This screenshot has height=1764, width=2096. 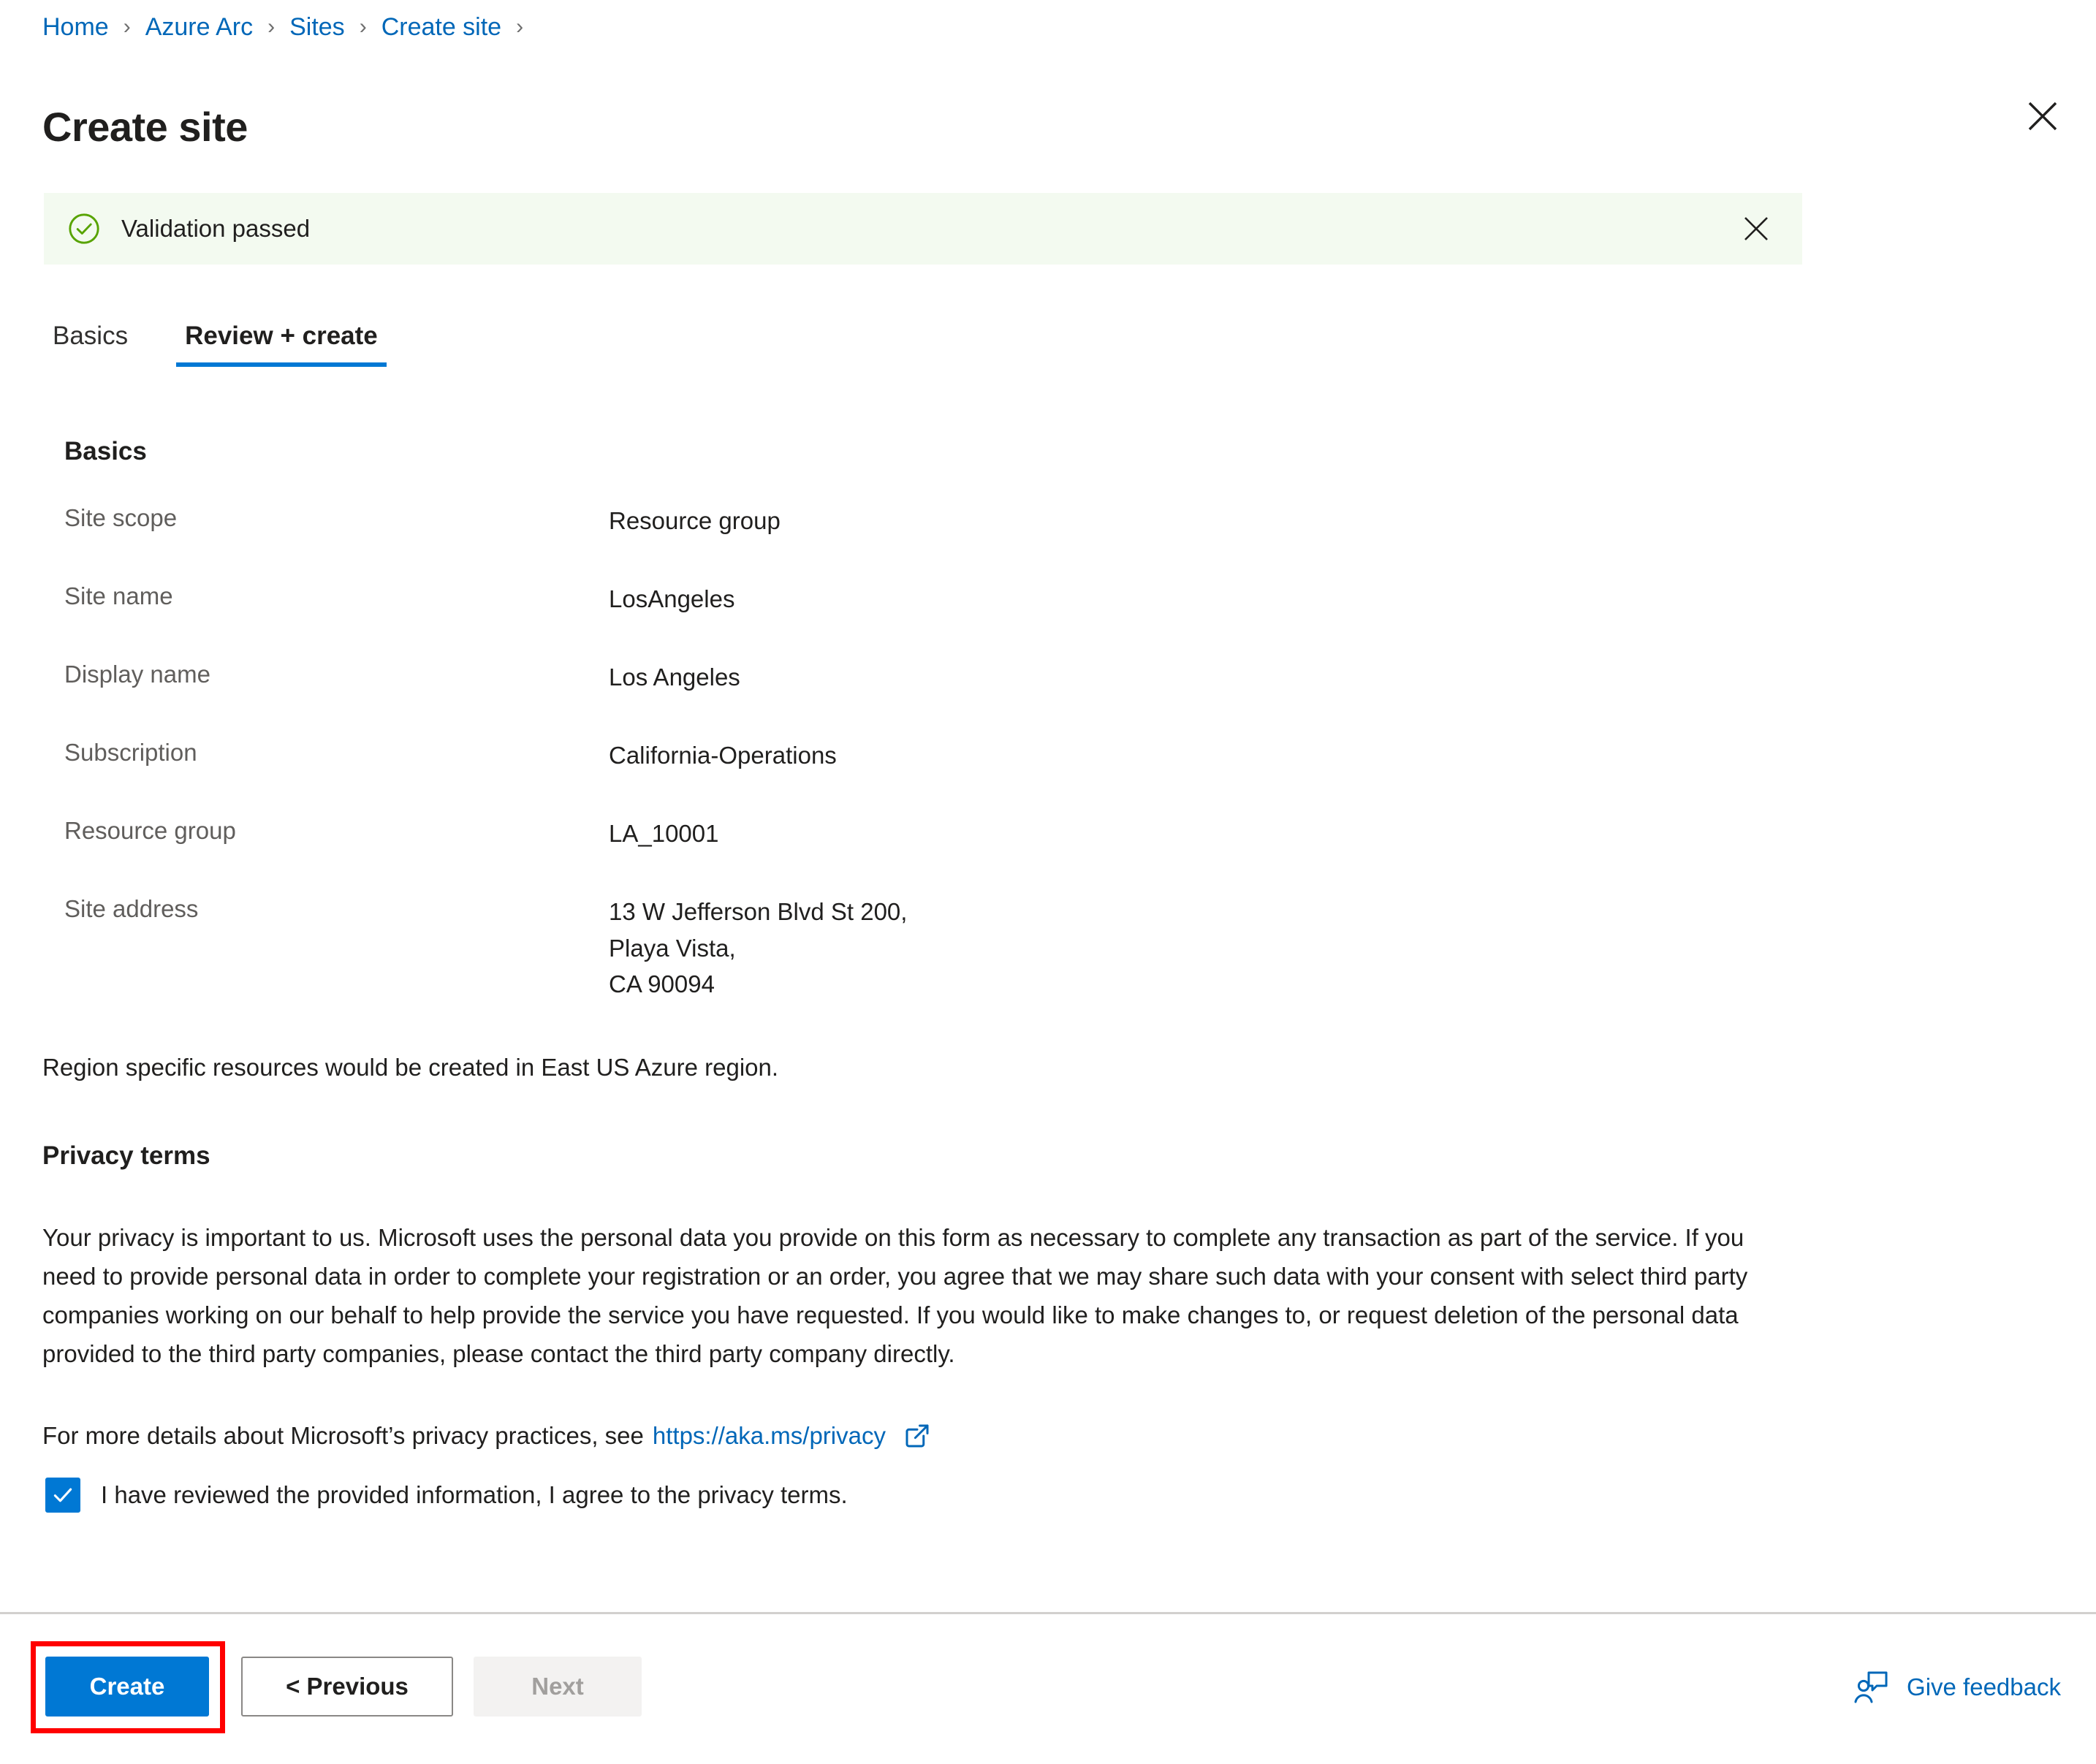 I want to click on summary-row-subscription: Subscription California-Operations, so click(x=941, y=777).